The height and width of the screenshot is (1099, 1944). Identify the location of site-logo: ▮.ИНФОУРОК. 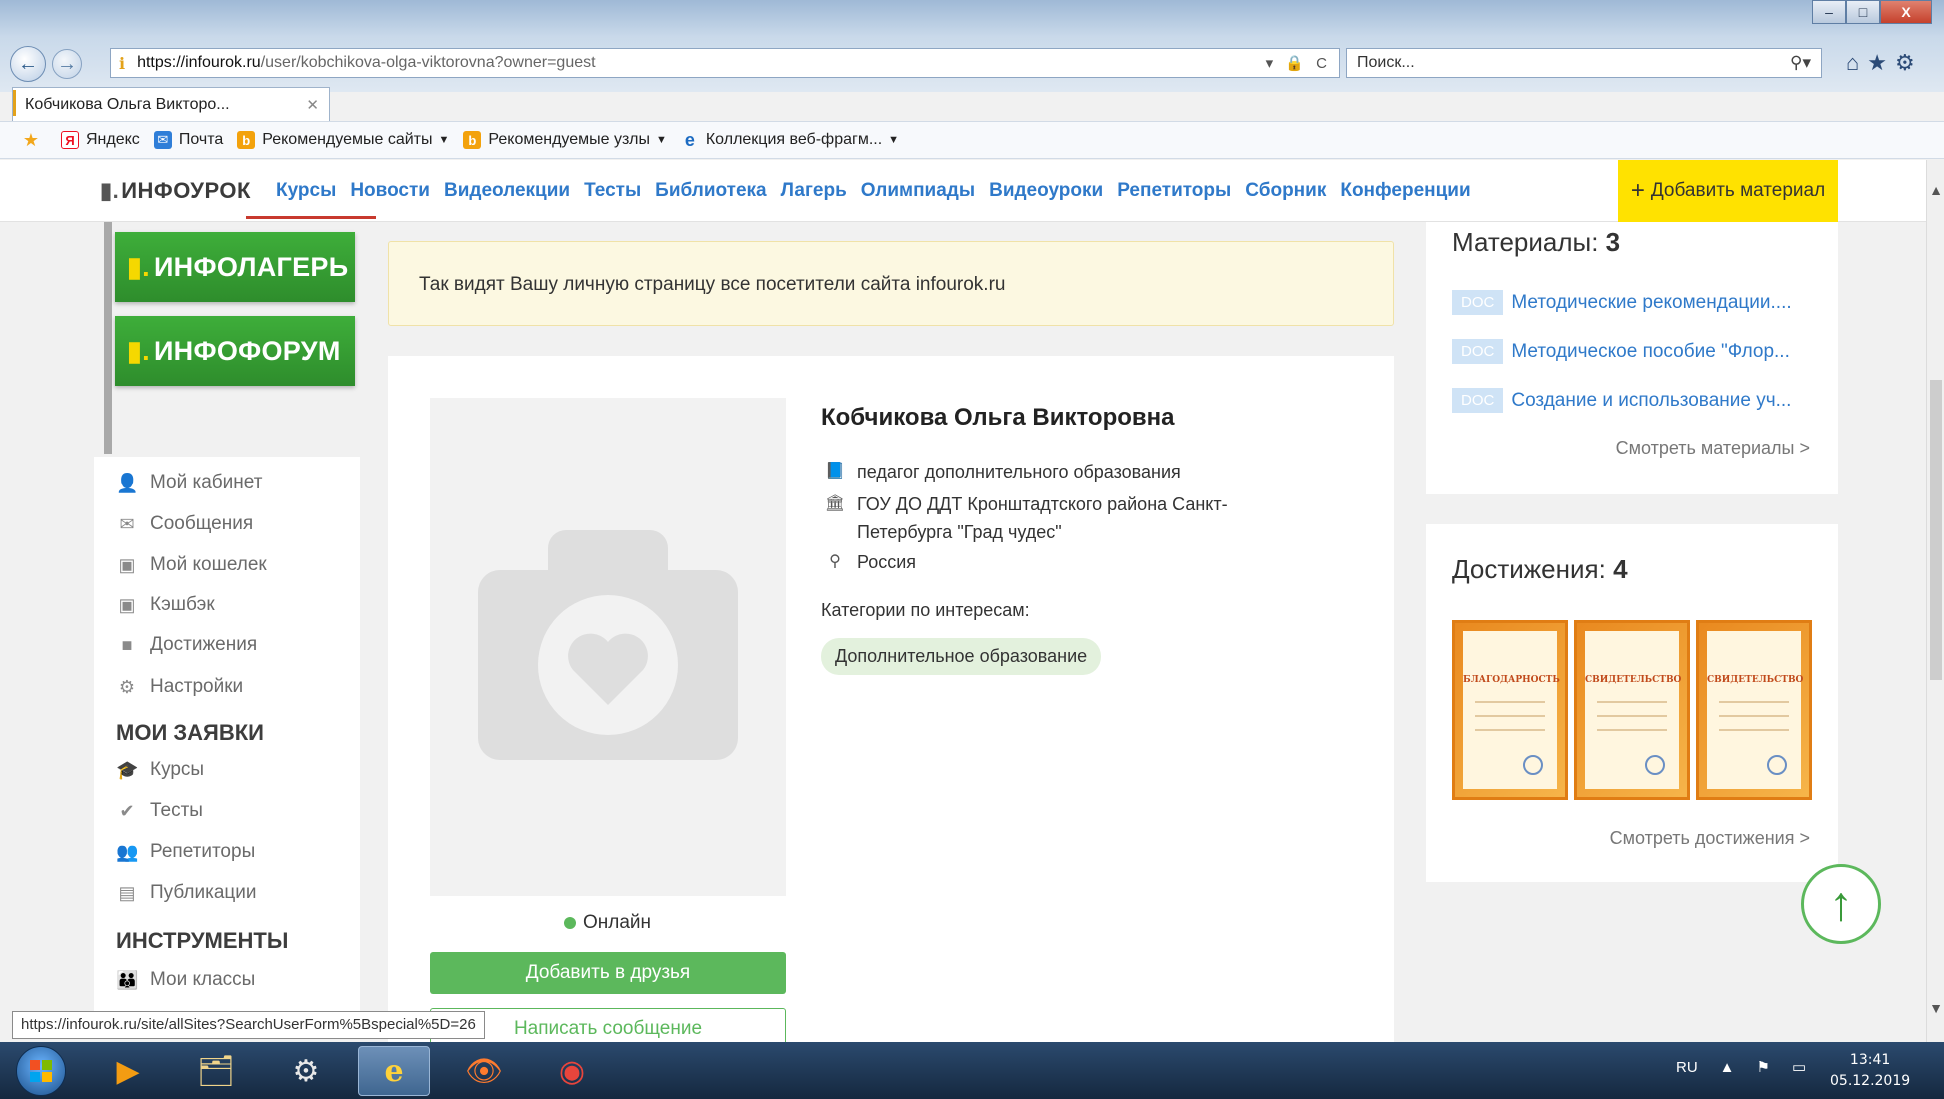
(175, 191).